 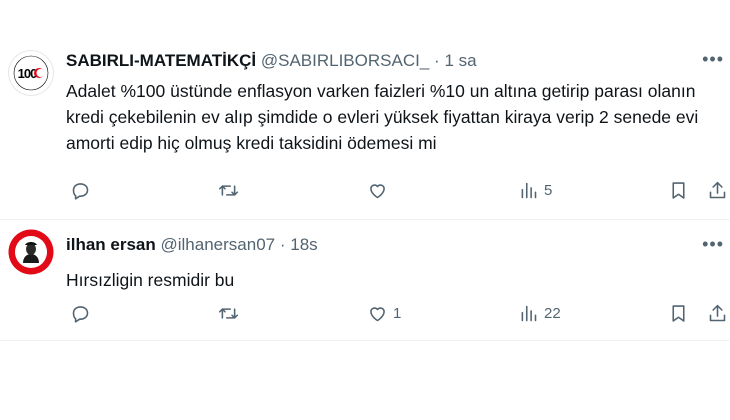 What do you see at coordinates (552, 313) in the screenshot?
I see `view-count: 22` at bounding box center [552, 313].